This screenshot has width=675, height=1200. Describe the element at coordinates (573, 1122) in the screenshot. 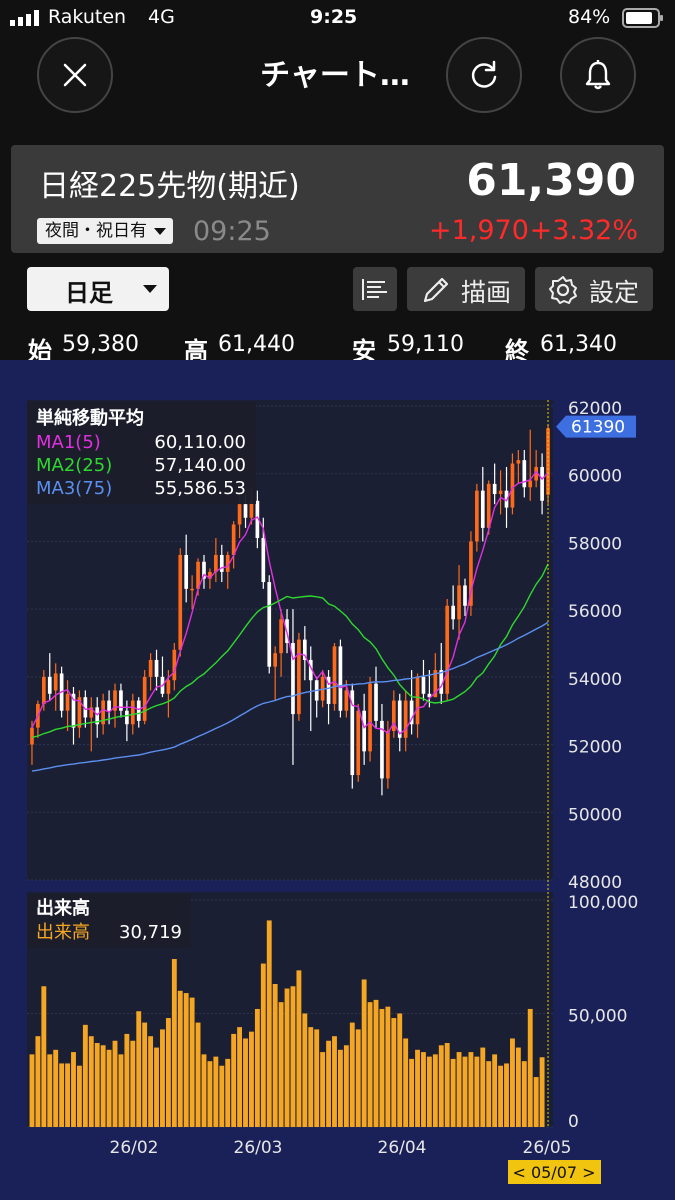

I see `volume-tick-label: 0` at that location.